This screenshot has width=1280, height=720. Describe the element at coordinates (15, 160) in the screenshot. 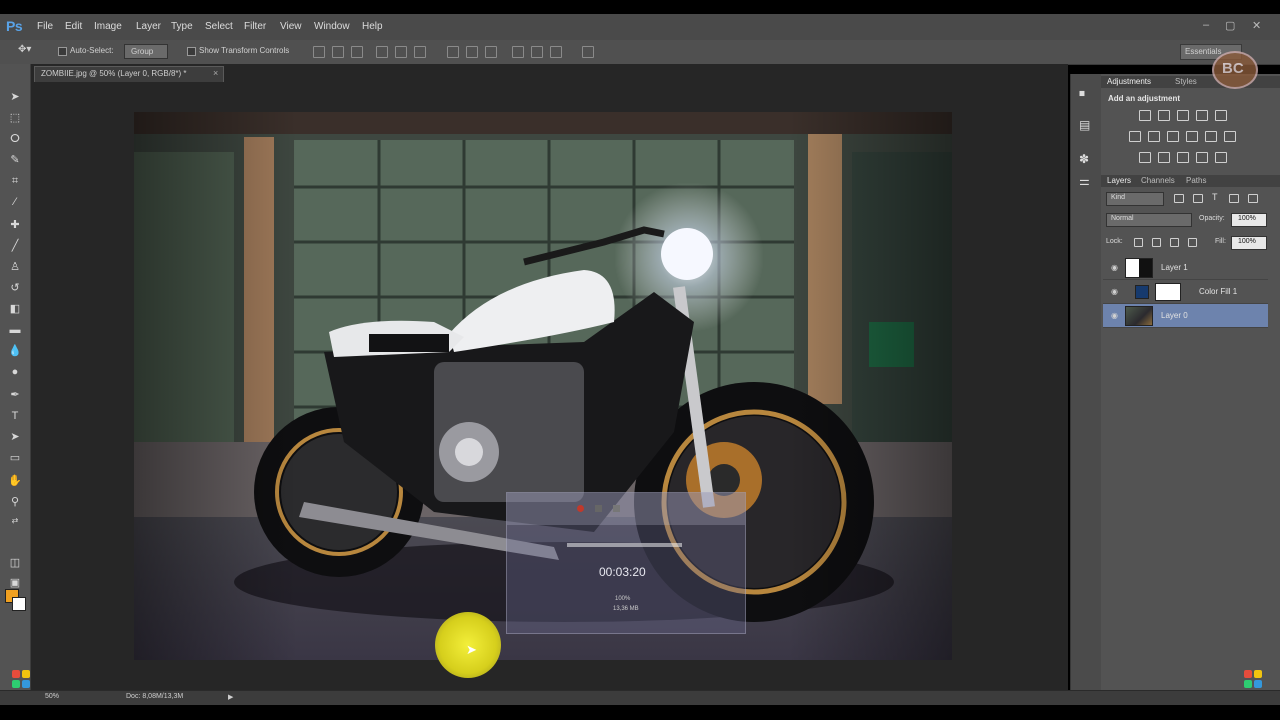

I see `quick-select-tool-icon: ✎` at that location.